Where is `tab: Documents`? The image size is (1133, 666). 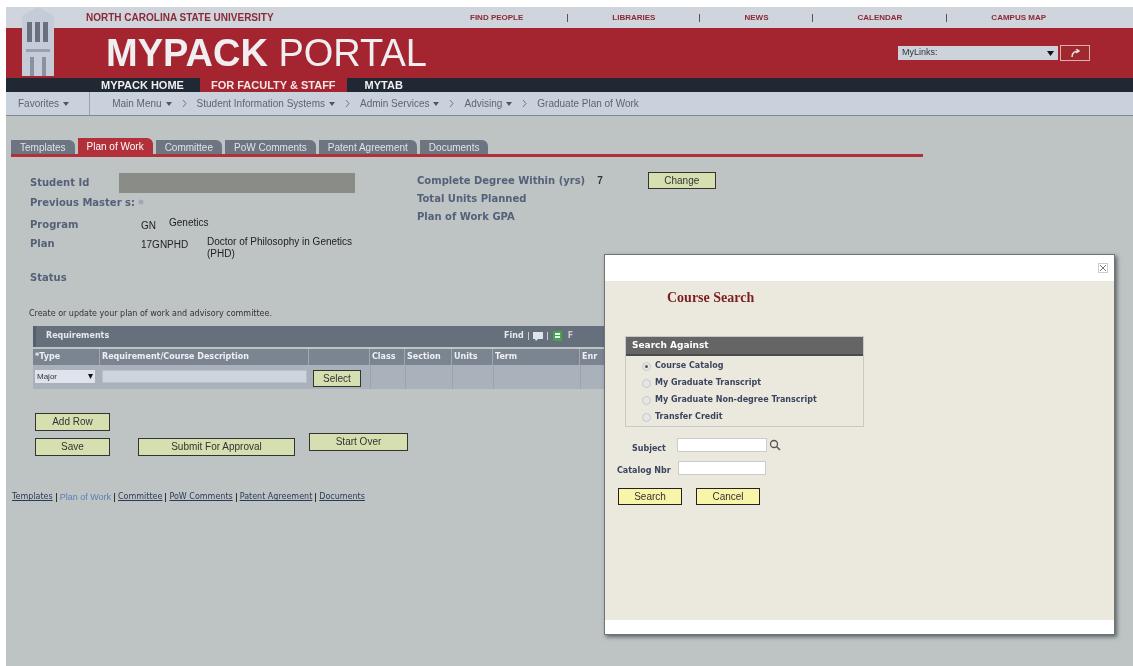 tab: Documents is located at coordinates (454, 147).